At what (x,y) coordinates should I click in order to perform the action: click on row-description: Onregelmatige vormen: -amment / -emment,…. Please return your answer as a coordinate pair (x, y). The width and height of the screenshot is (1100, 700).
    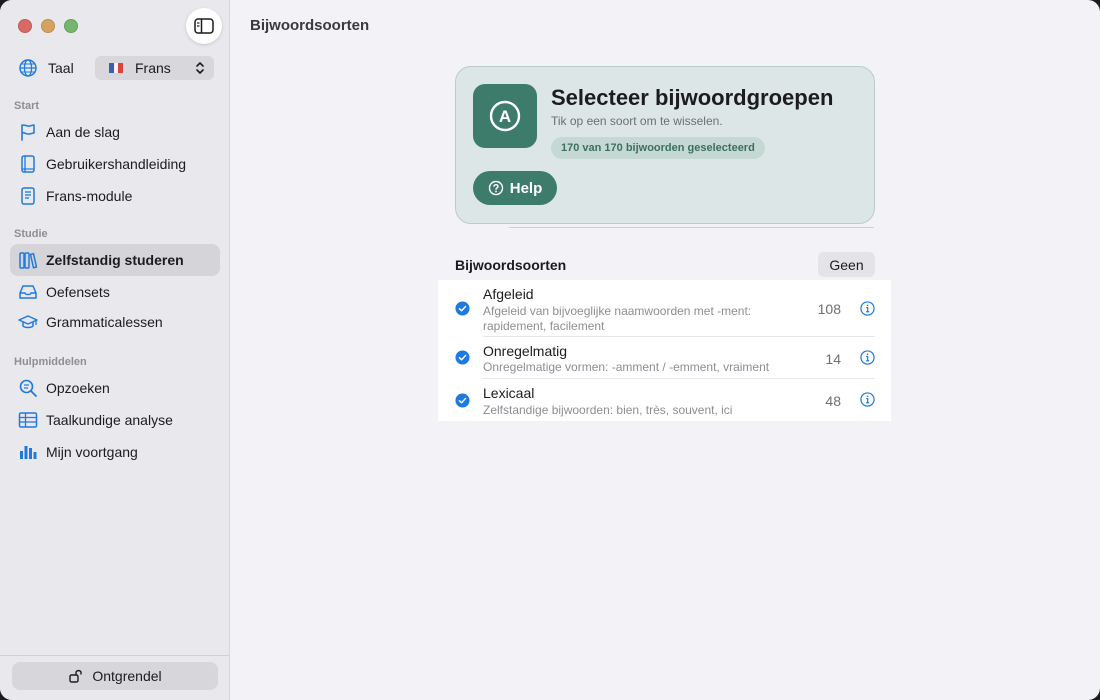
    Looking at the image, I should click on (626, 367).